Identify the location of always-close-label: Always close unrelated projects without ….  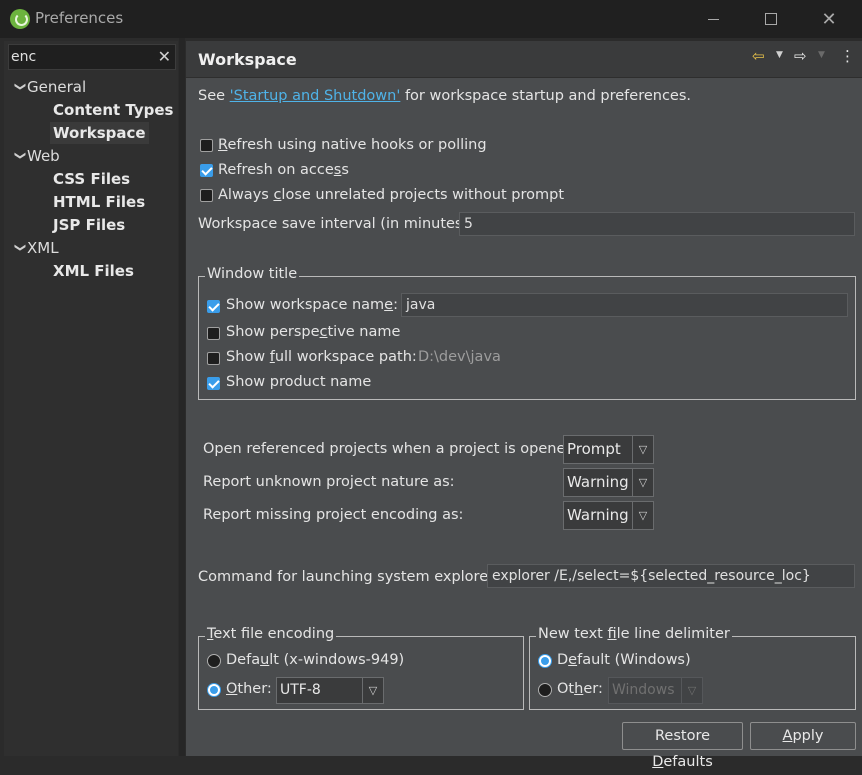
(391, 195).